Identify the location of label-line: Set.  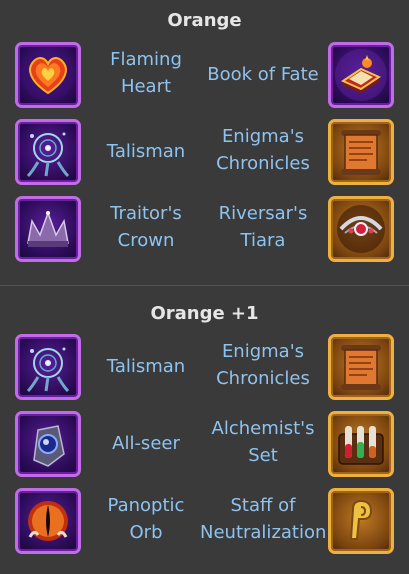
(263, 455).